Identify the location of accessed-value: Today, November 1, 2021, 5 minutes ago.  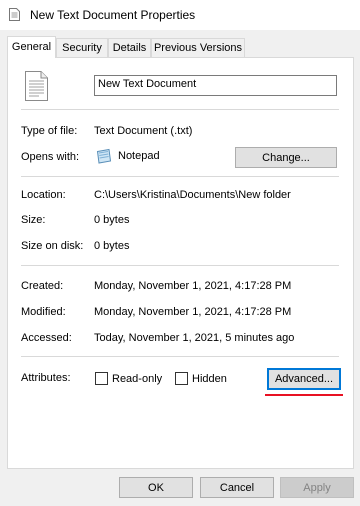
(194, 338).